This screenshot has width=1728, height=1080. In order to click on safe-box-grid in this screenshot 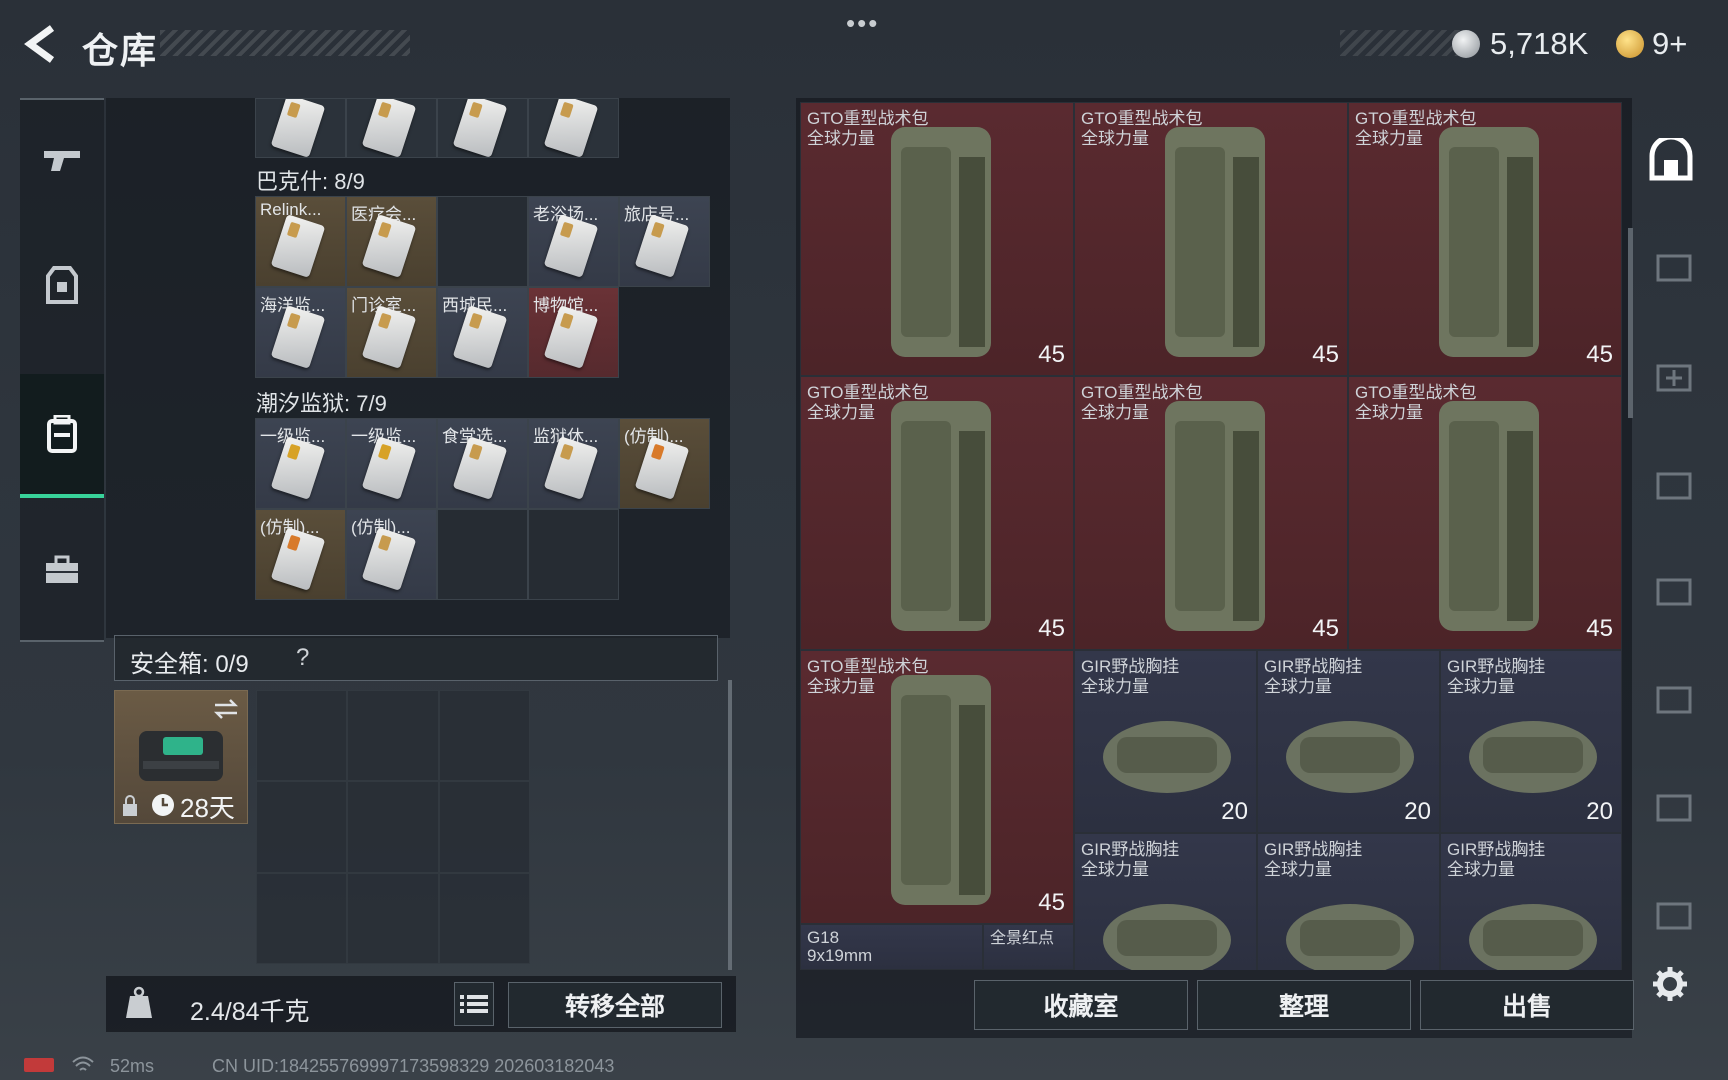, I will do `click(393, 827)`.